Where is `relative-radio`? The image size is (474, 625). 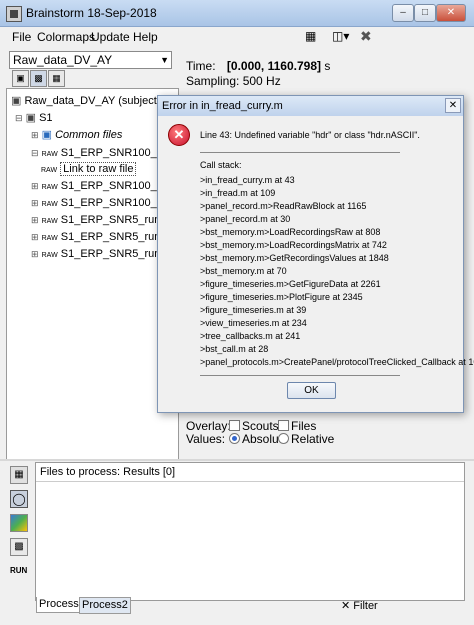
relative-radio is located at coordinates (283, 438).